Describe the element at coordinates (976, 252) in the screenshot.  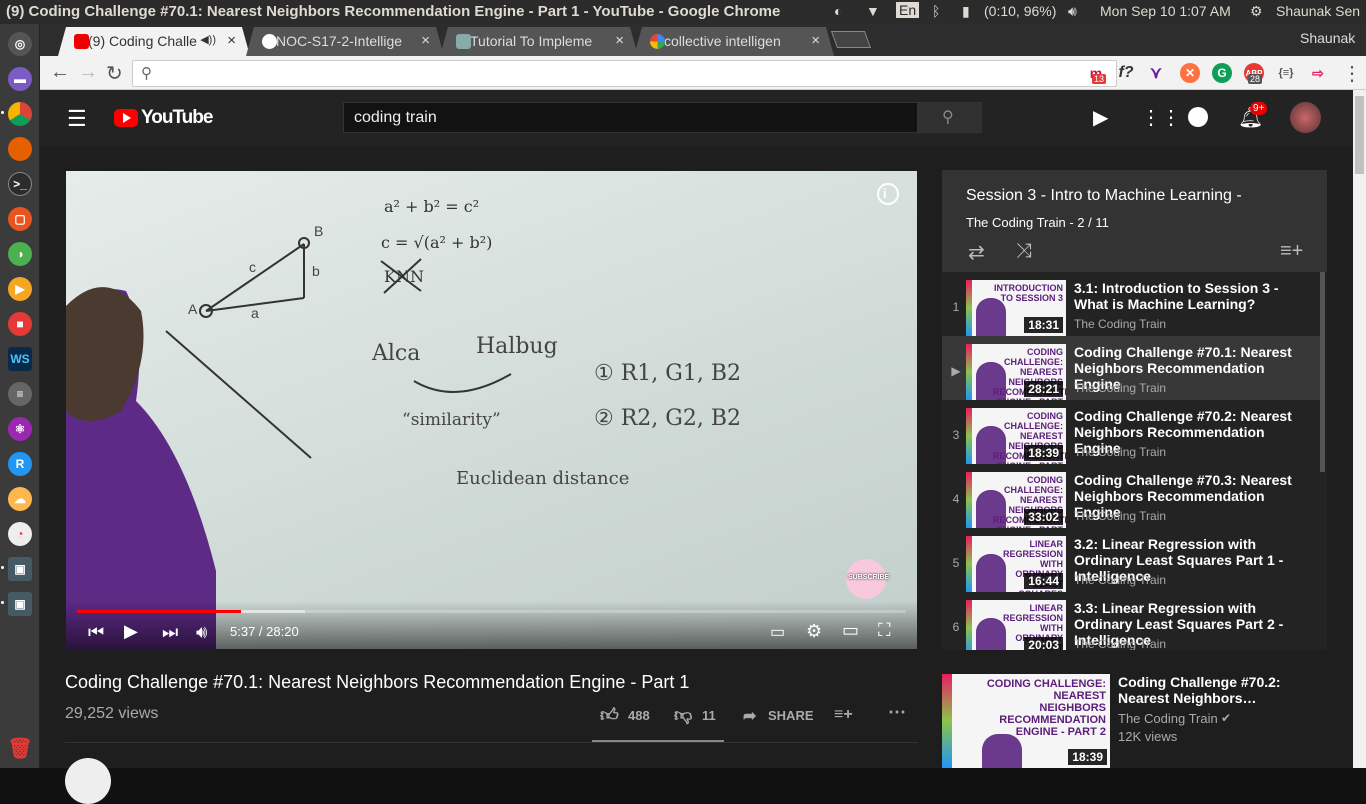
I see `loop-icon: ⇄` at that location.